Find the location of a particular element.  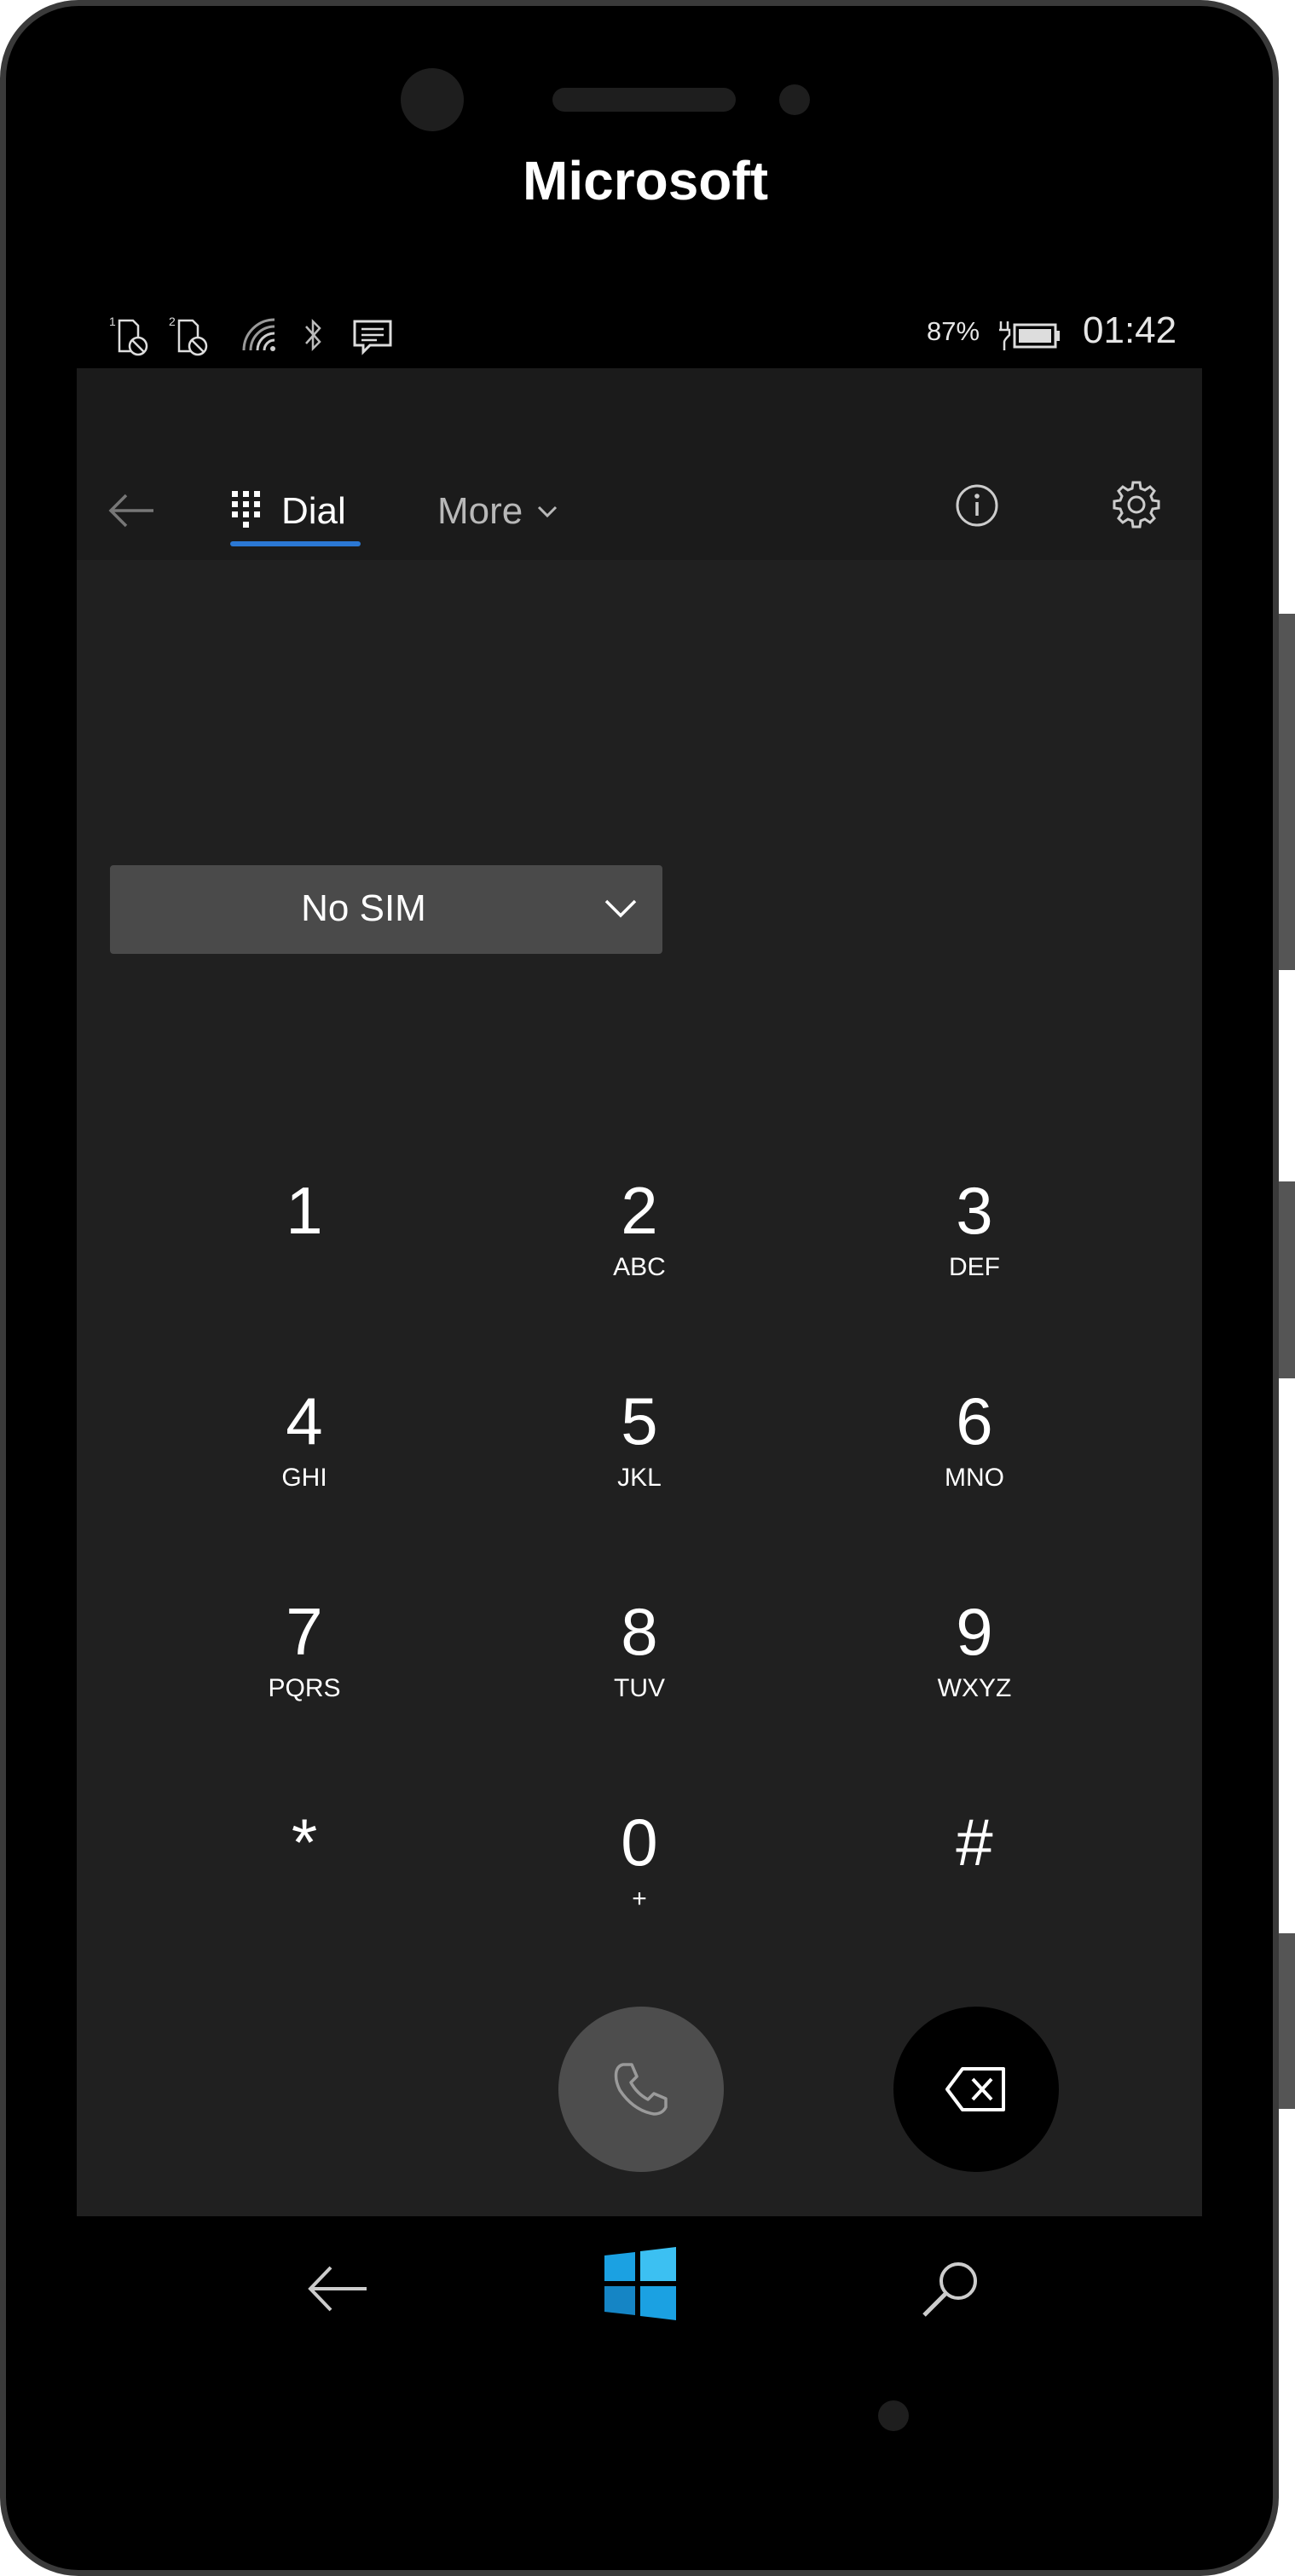

key-6: 6 MNO is located at coordinates (974, 1442).